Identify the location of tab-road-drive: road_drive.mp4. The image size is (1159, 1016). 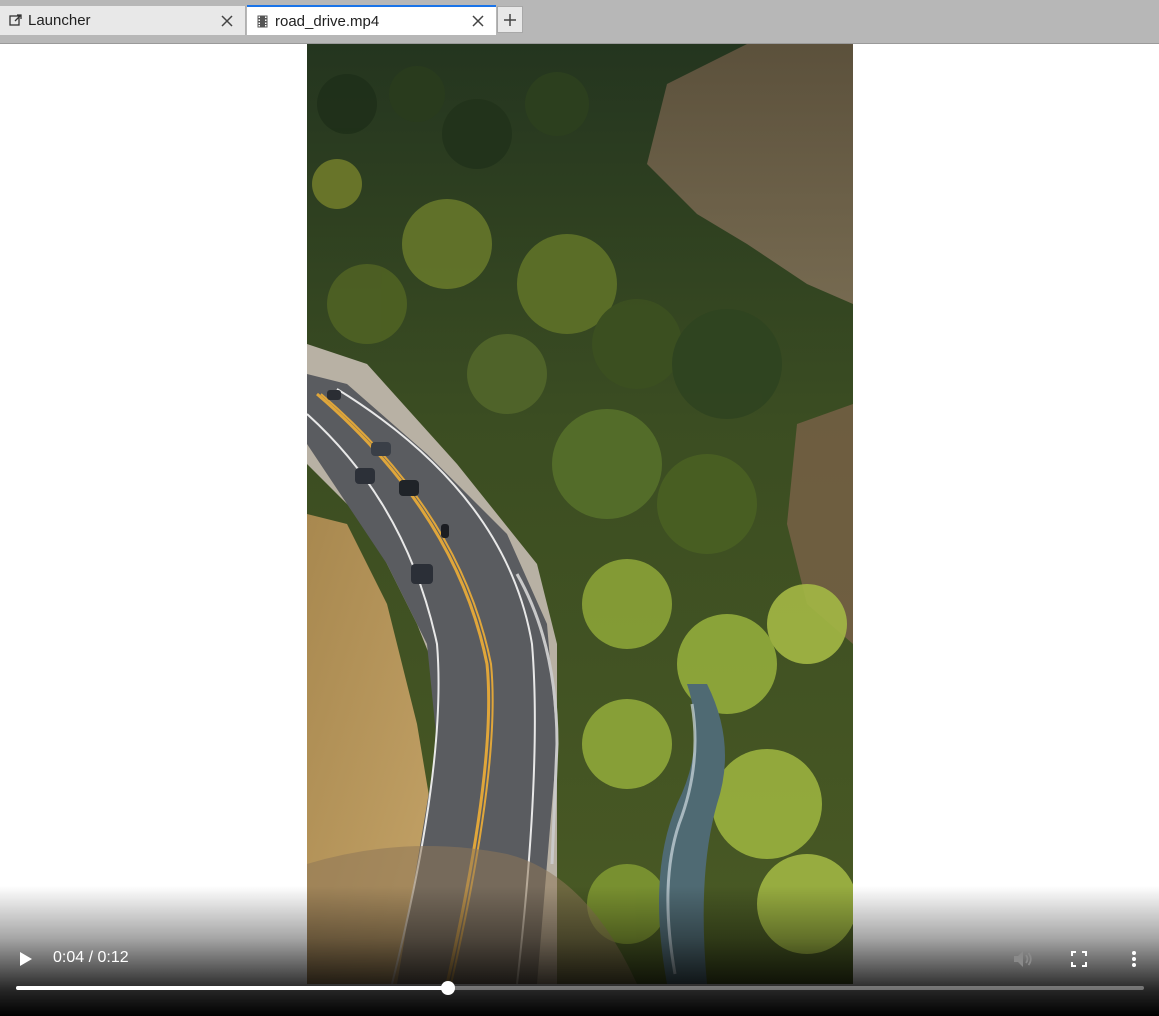
(371, 20).